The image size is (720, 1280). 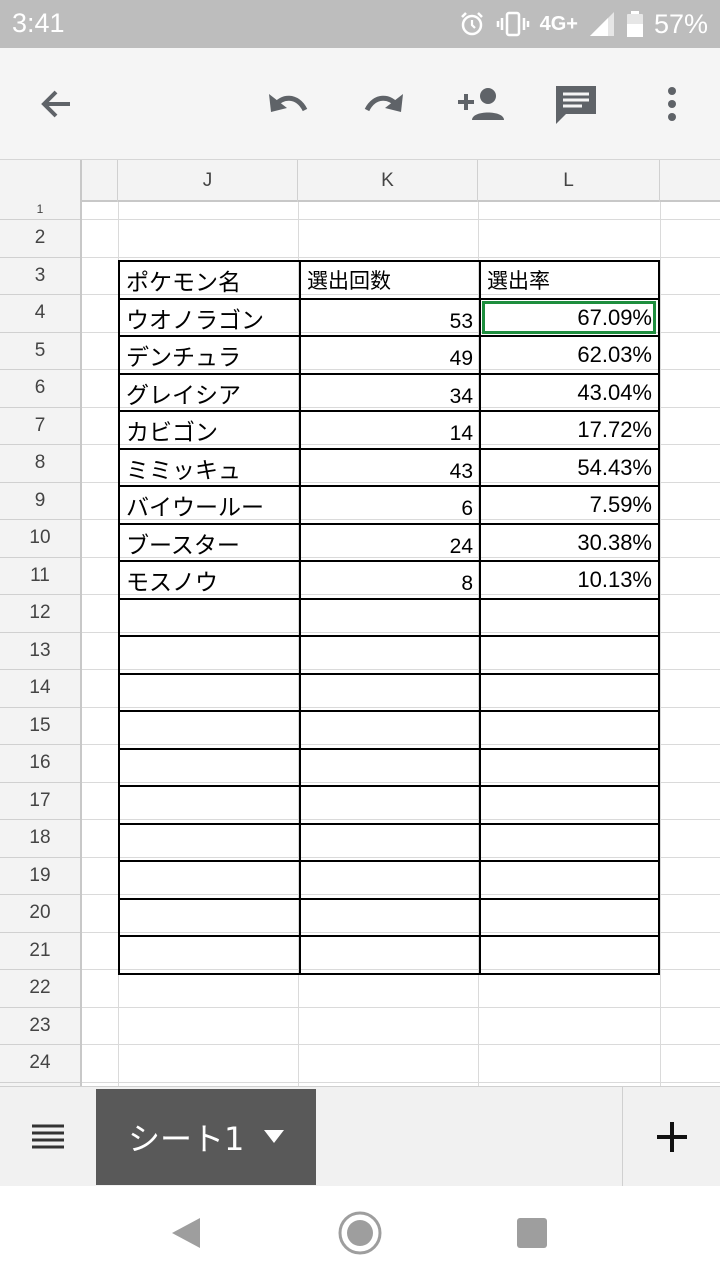 What do you see at coordinates (40, 389) in the screenshot?
I see `row-header: 6` at bounding box center [40, 389].